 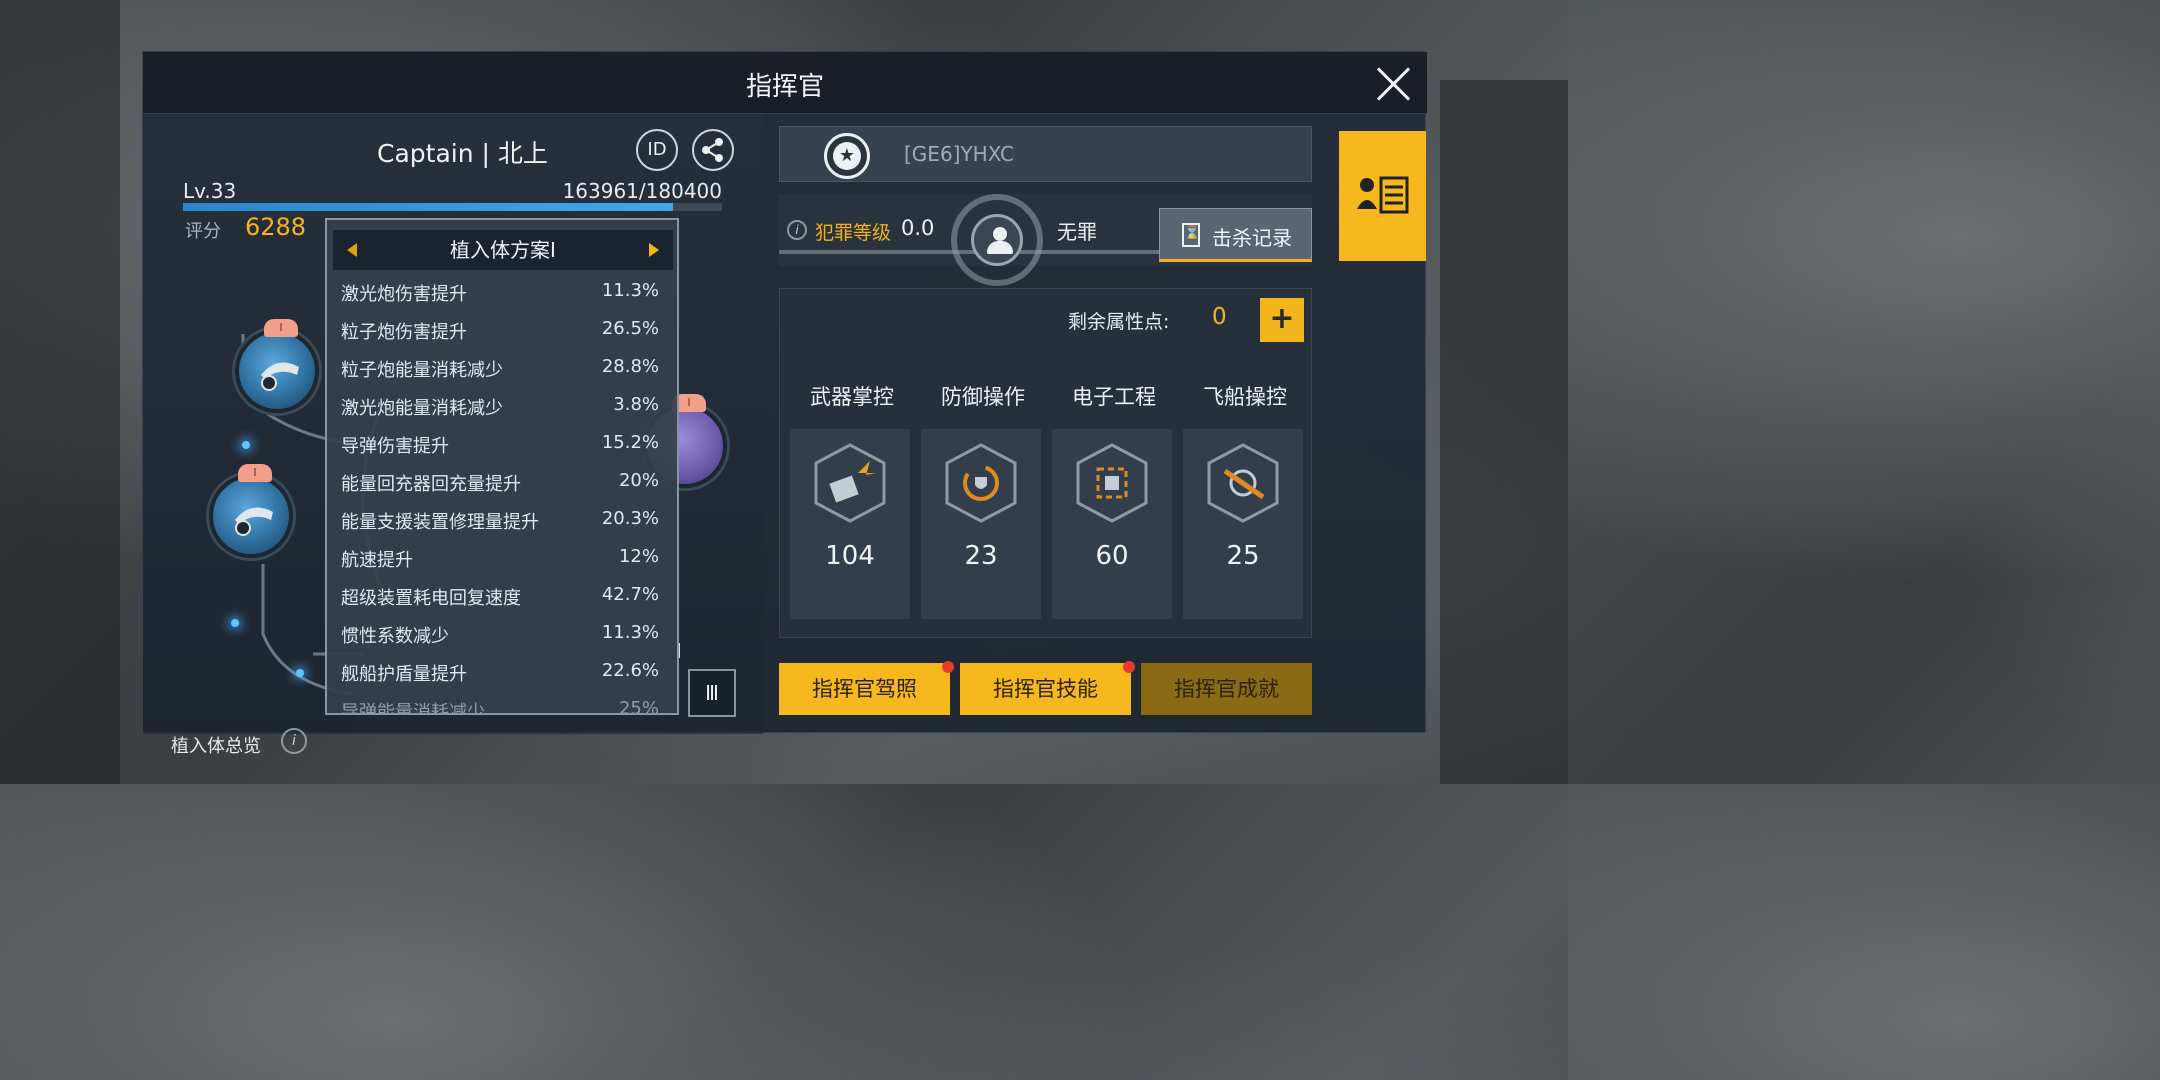 I want to click on rank-icon: ★, so click(x=847, y=156).